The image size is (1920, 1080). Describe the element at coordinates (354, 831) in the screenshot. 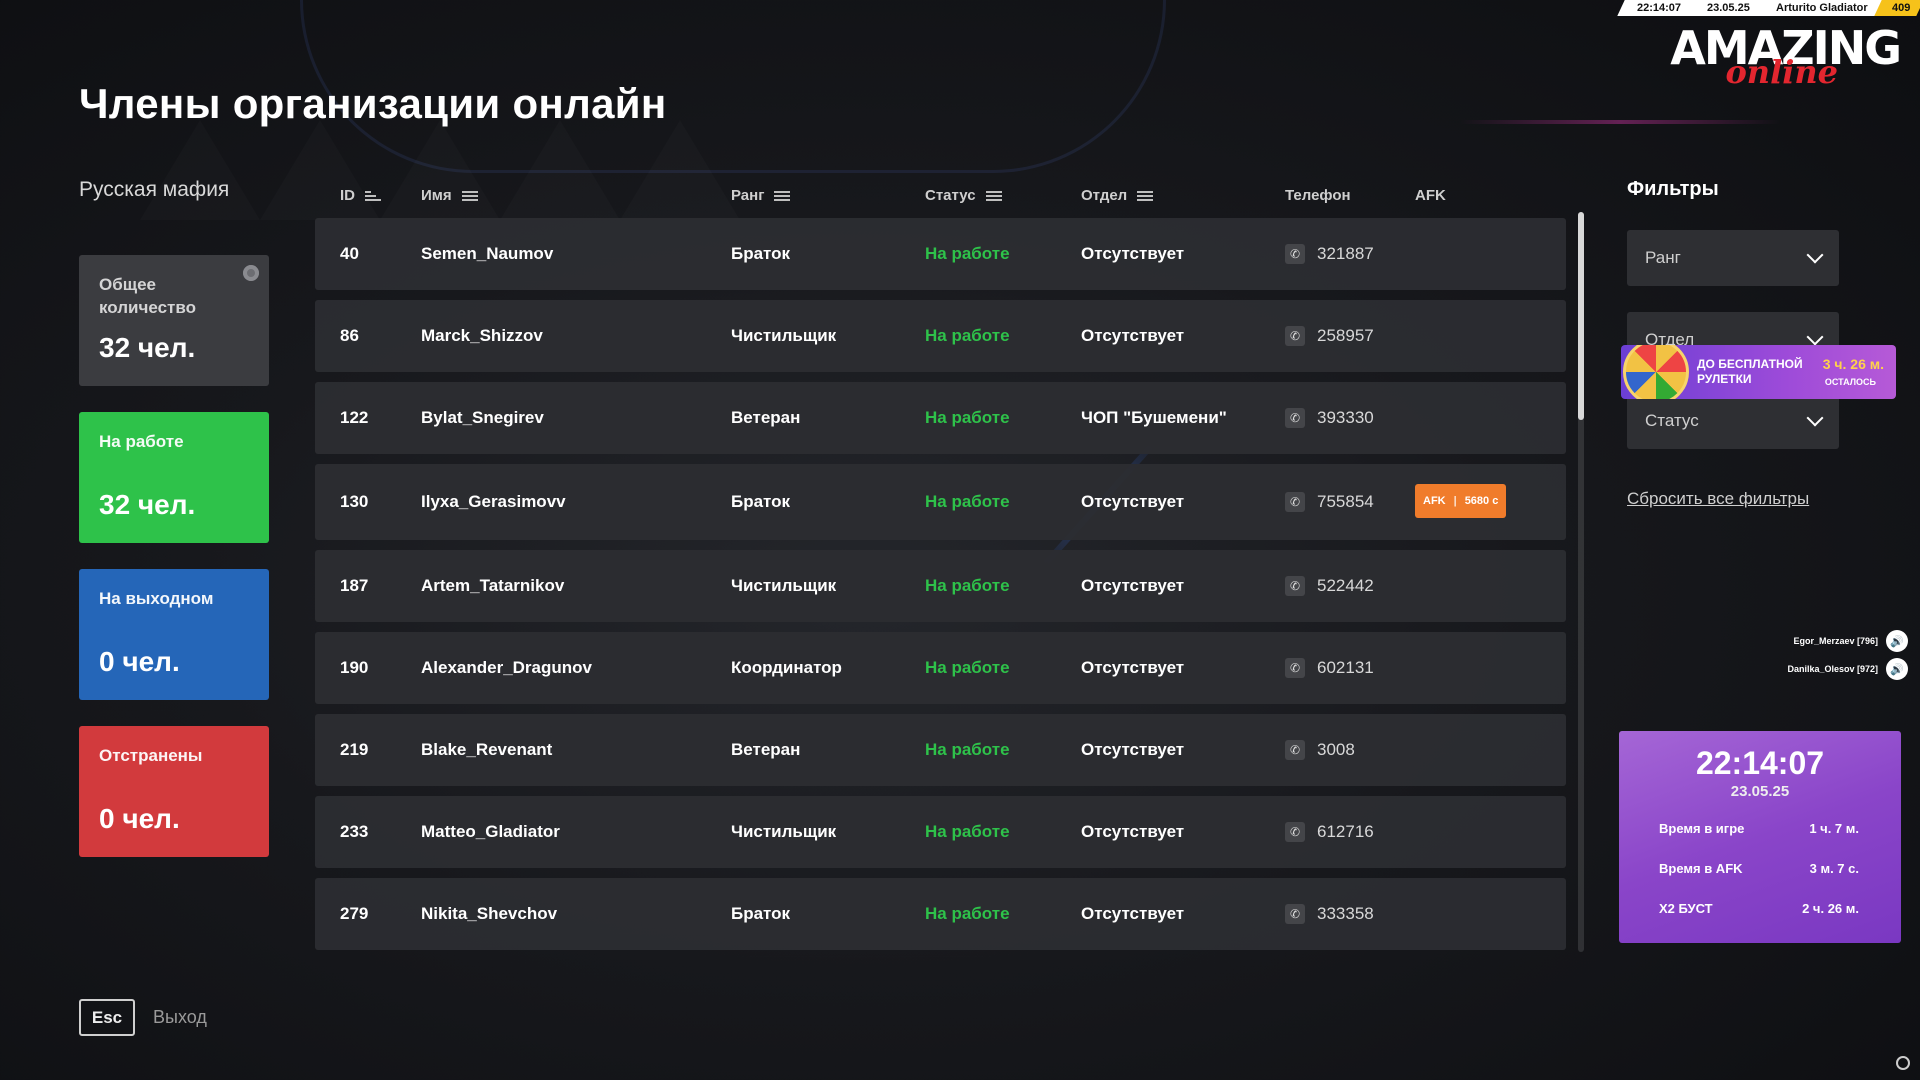

I see `cell-id: 233` at that location.